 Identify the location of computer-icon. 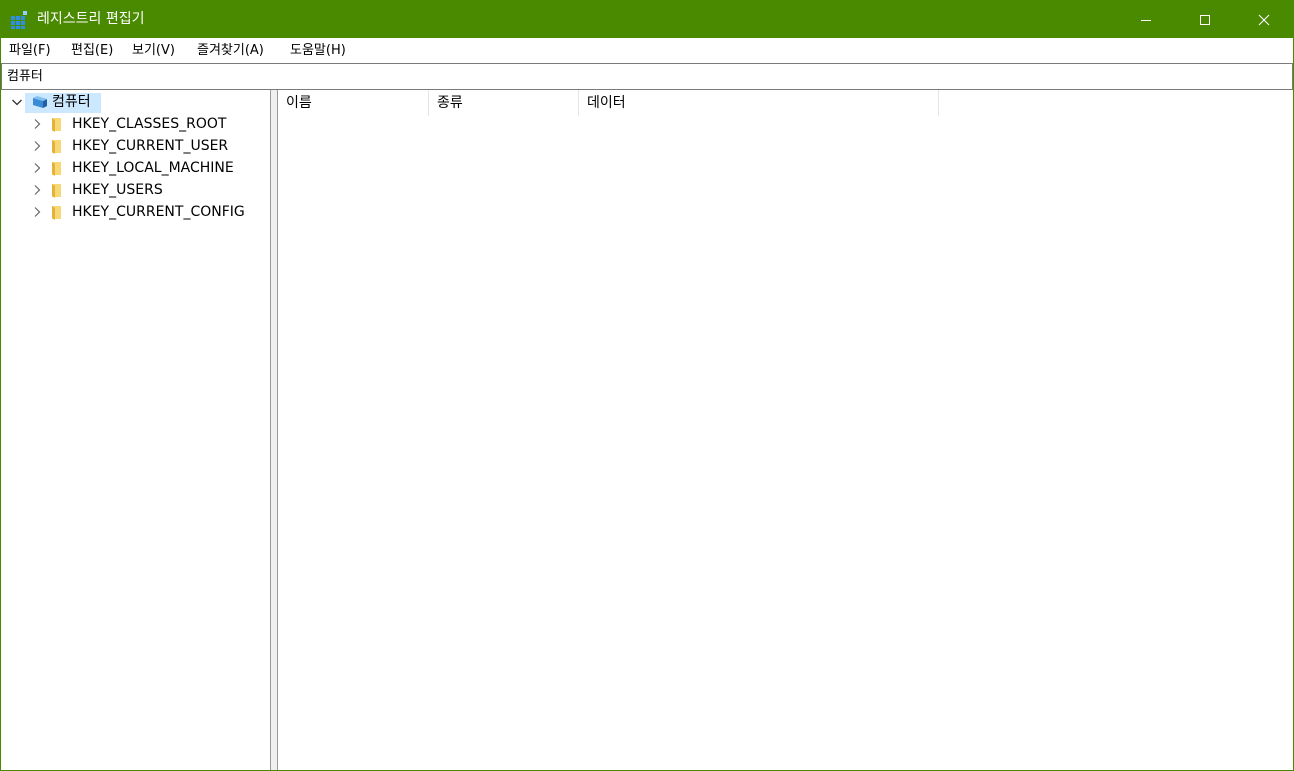
(40, 102).